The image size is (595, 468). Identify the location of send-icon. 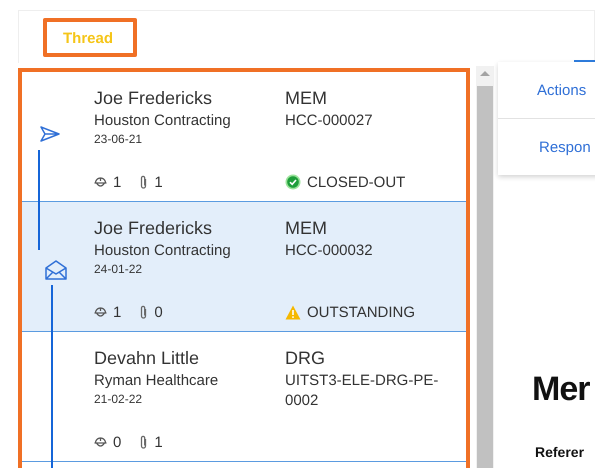
(50, 134).